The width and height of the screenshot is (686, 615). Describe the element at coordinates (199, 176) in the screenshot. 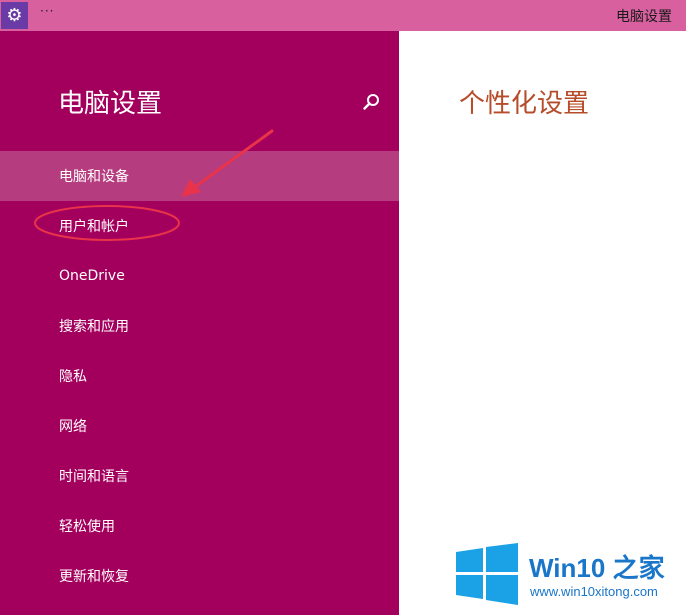

I see `sidebar-item-pc-and-devices: 电脑和设备` at that location.